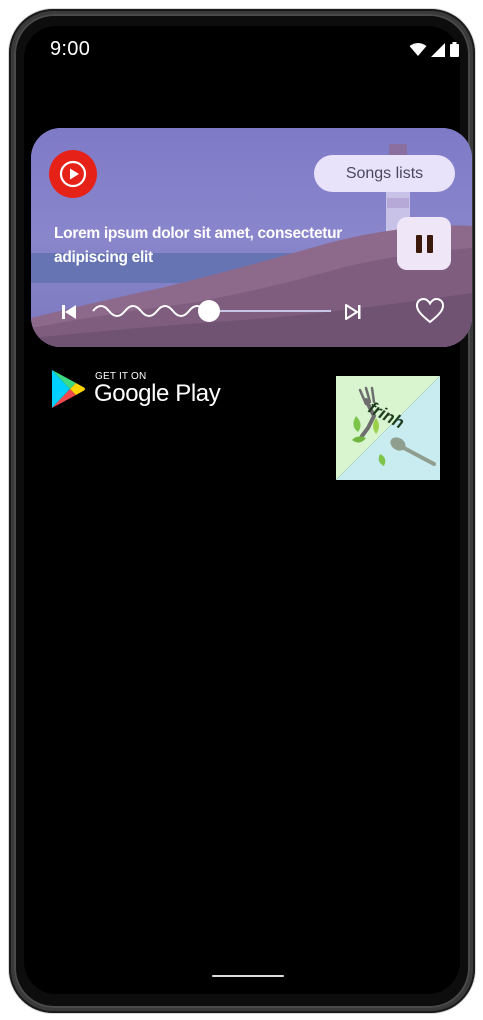  I want to click on previous-icon, so click(69, 312).